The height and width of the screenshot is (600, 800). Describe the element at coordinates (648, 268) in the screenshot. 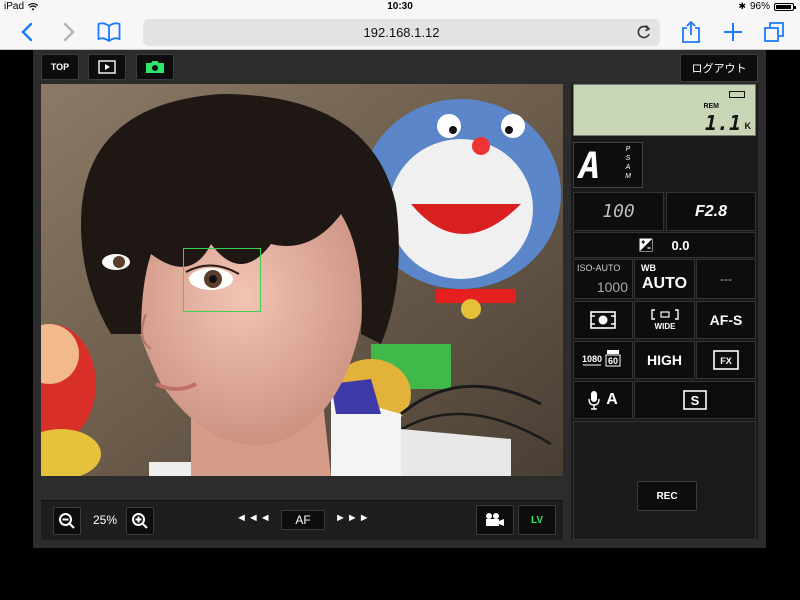

I see `wb-label: WB` at that location.